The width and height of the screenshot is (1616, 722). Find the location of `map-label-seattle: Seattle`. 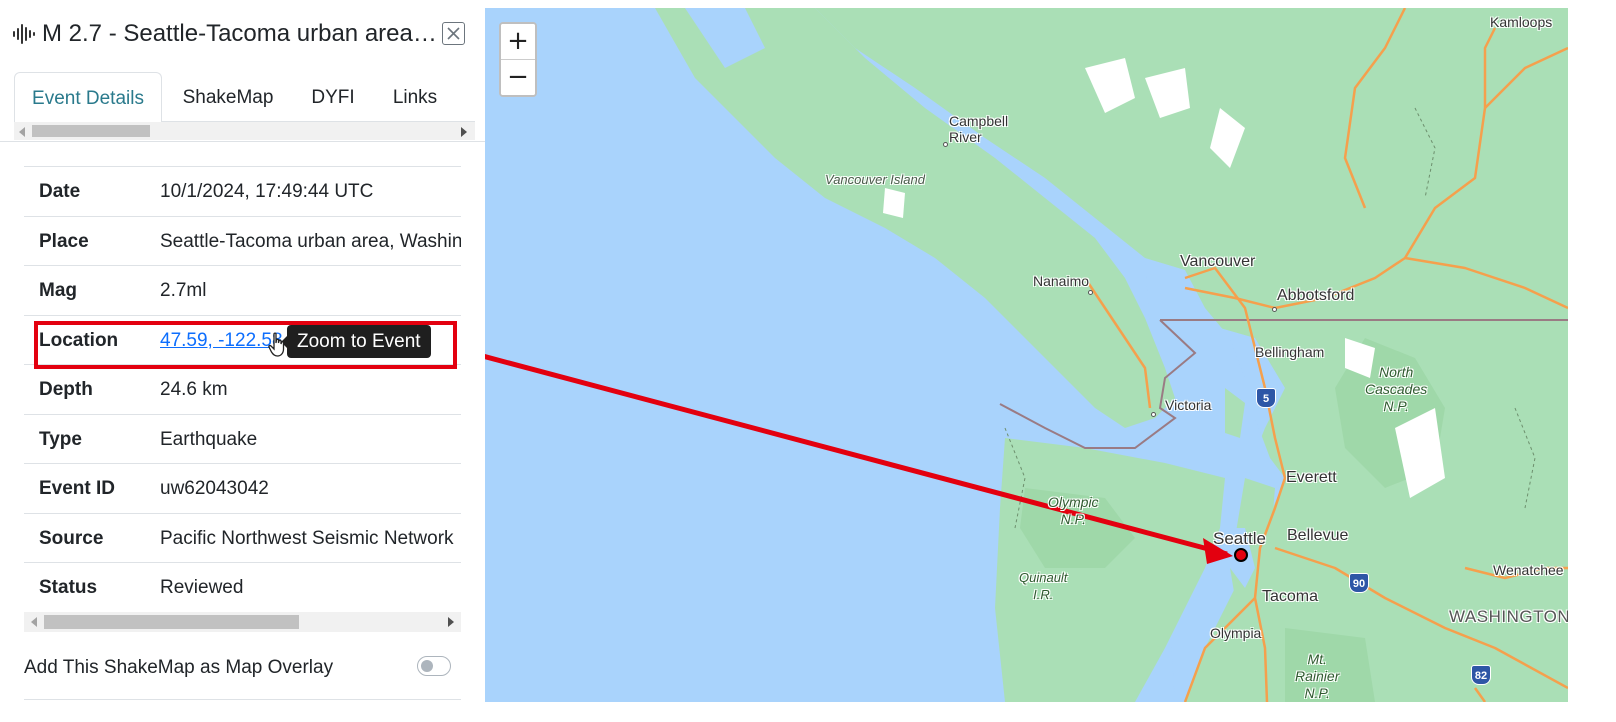

map-label-seattle: Seattle is located at coordinates (1239, 538).